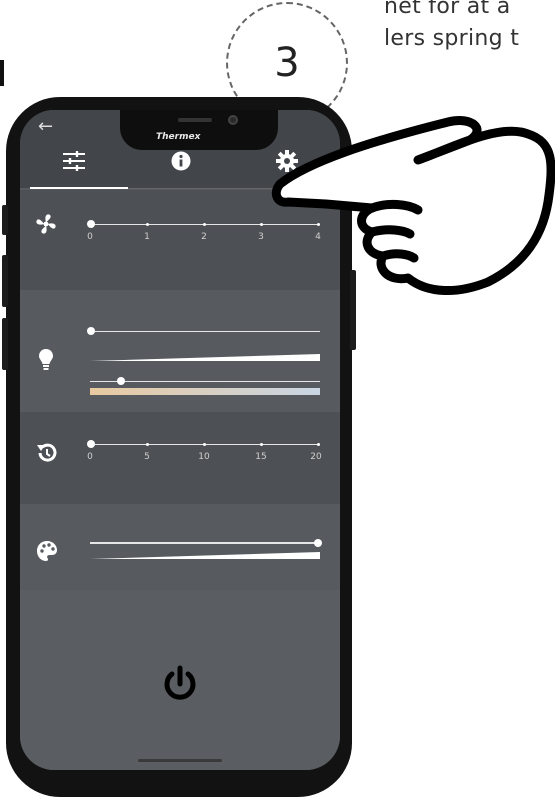 Image resolution: width=555 pixels, height=797 pixels. What do you see at coordinates (318, 543) in the screenshot?
I see `color-slider-handle` at bounding box center [318, 543].